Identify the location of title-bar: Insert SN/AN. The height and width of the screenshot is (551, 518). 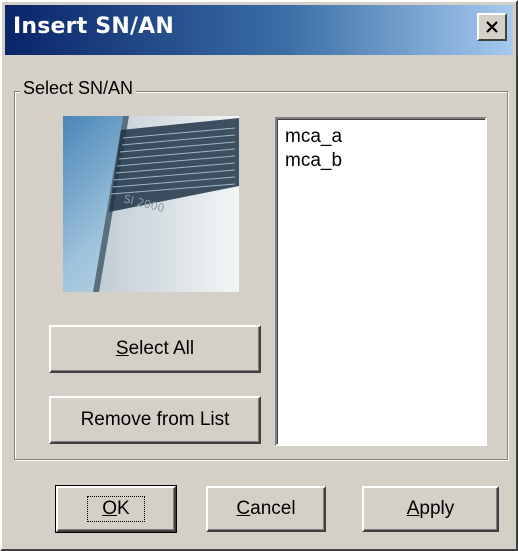
(259, 30).